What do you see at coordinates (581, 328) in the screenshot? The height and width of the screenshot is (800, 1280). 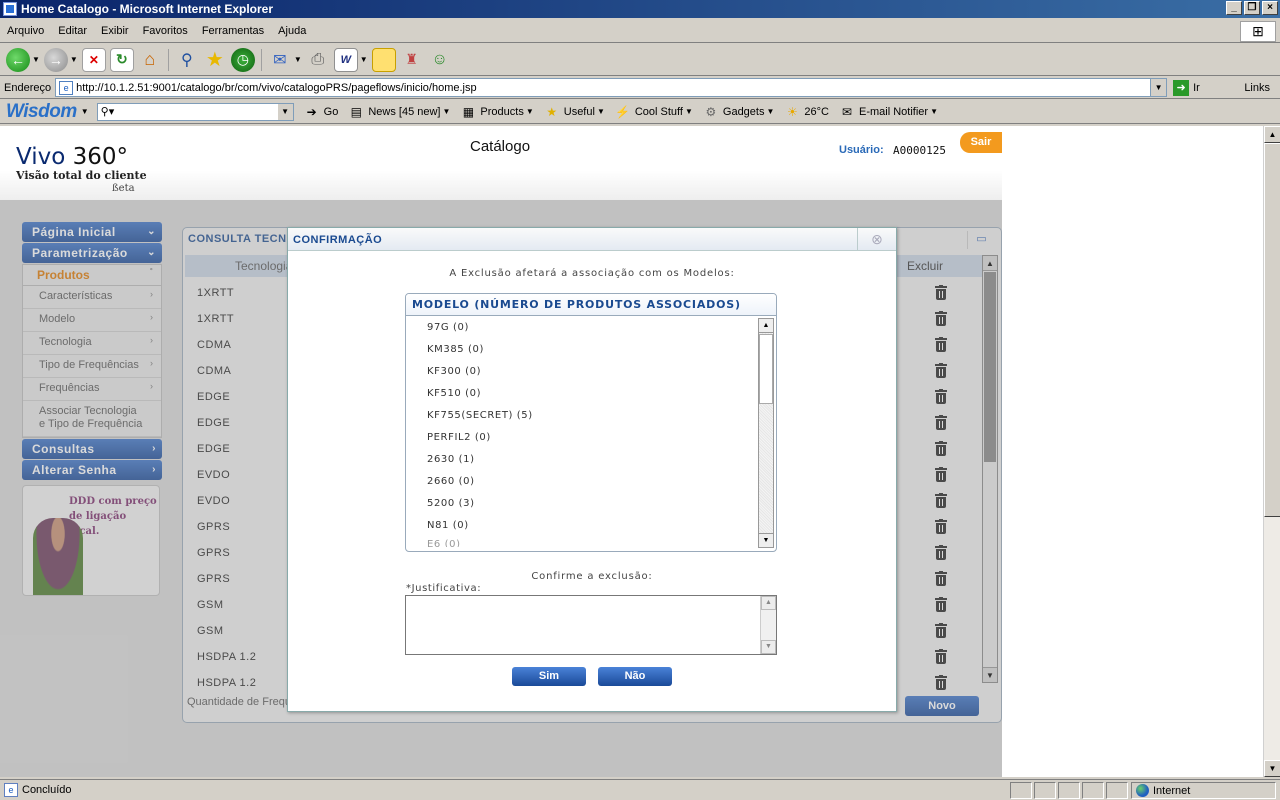 I see `list-item: 97G (0)` at bounding box center [581, 328].